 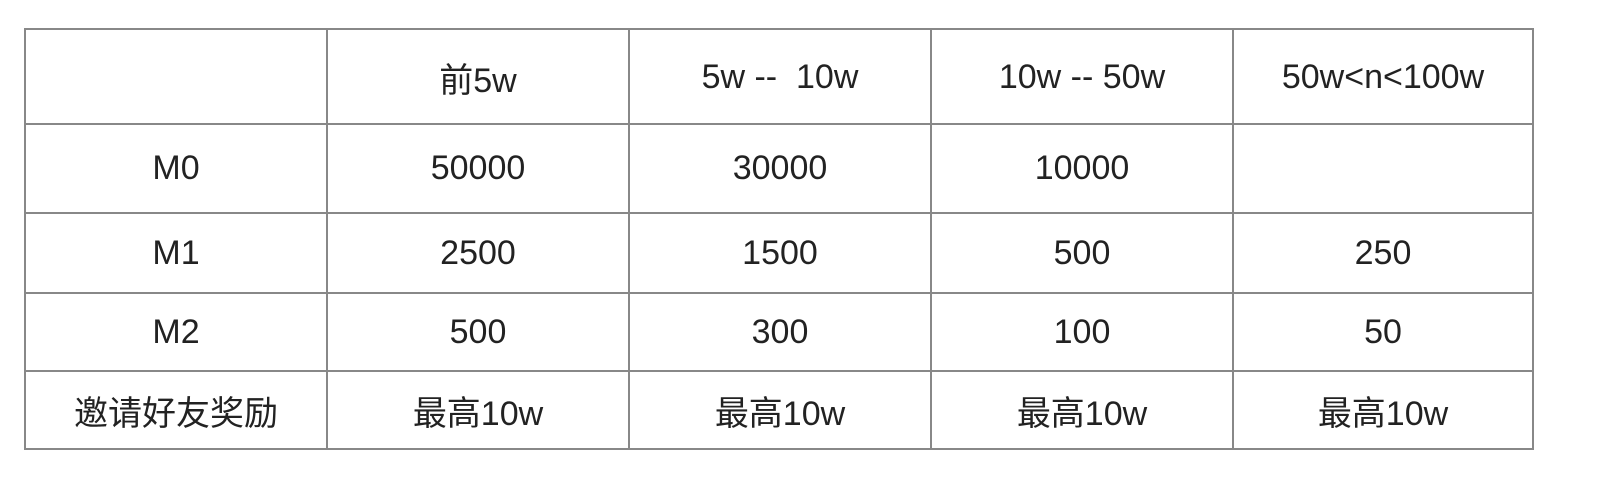 I want to click on header-cell-empty, so click(x=176, y=76).